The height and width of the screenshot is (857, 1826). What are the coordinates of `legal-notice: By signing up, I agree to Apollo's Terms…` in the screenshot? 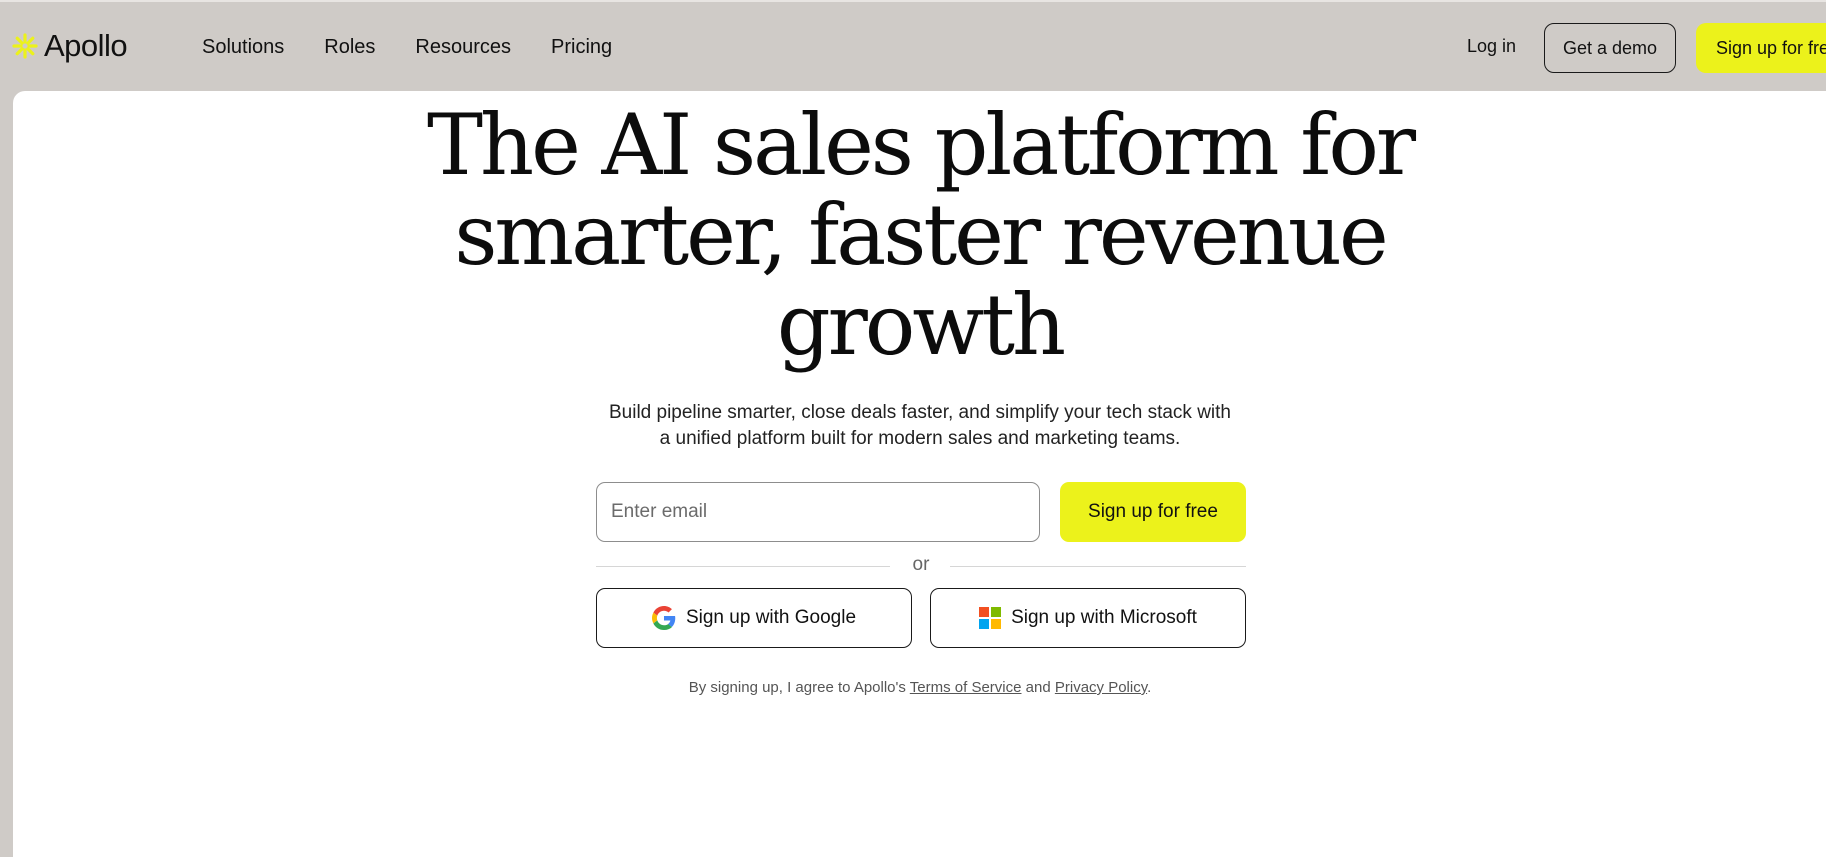 It's located at (913, 687).